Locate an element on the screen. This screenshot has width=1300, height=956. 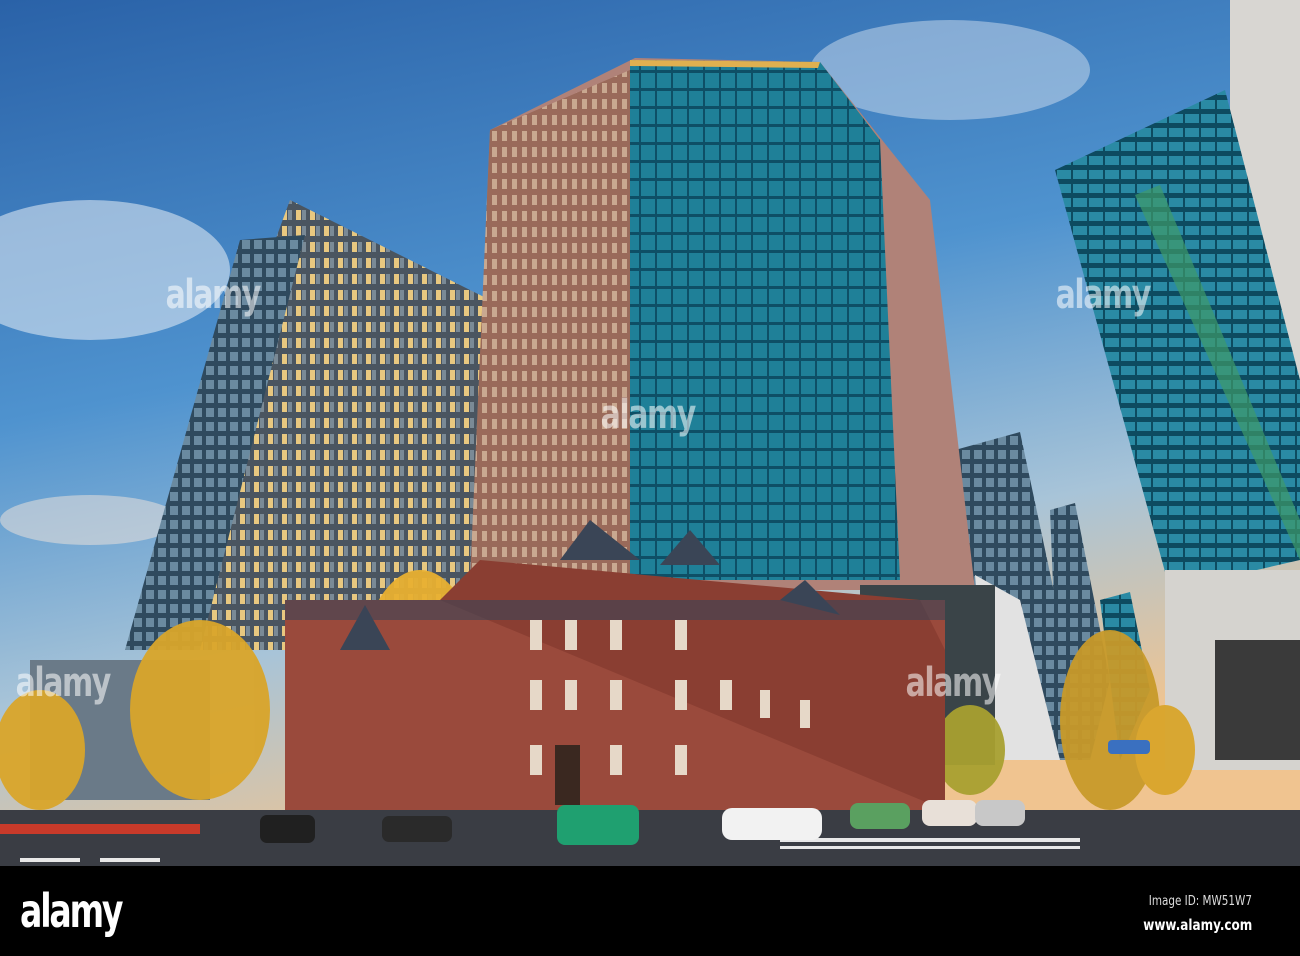
footer-bar: alamy Image ID: MW51W7 www.alamy.com is located at coordinates (650, 911).